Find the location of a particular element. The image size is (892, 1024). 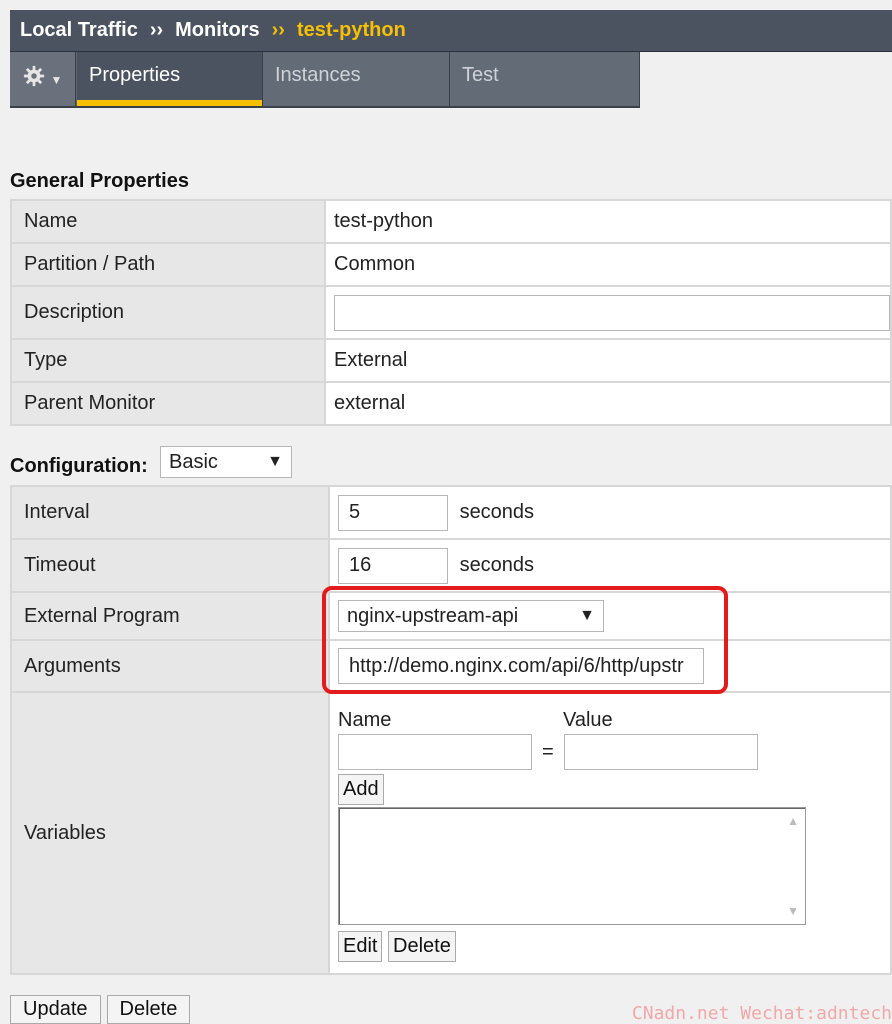

tab-instances: Instances is located at coordinates (356, 79).